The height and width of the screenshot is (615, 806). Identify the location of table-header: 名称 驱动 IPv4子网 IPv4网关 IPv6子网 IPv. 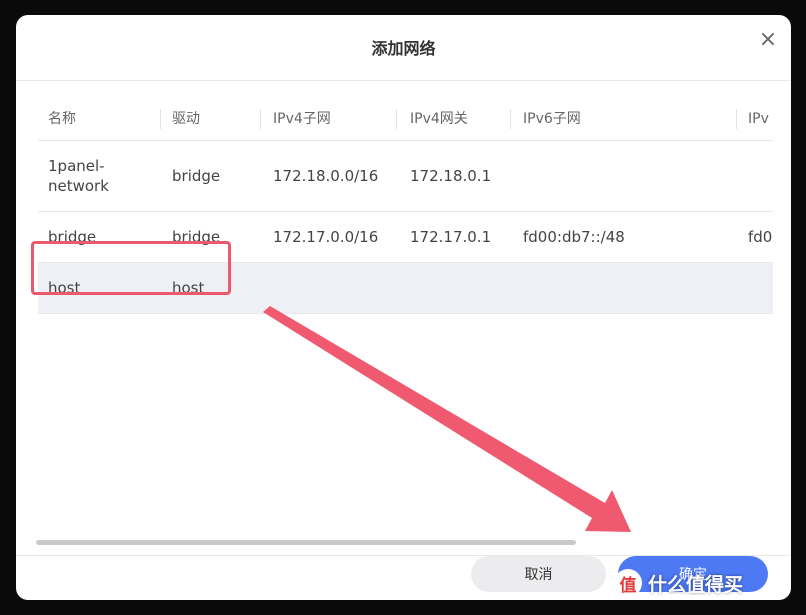
(405, 119).